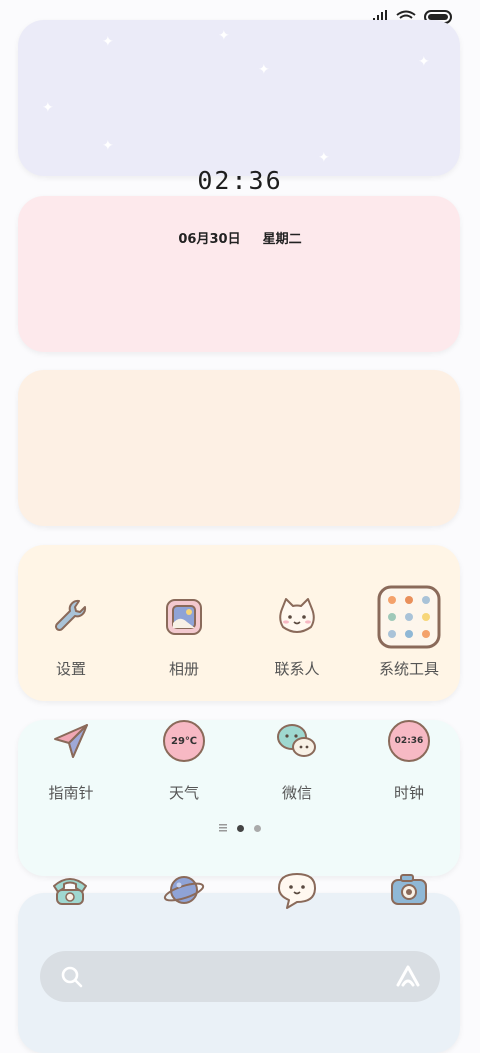  I want to click on clock-badge-time: 02:36, so click(409, 741).